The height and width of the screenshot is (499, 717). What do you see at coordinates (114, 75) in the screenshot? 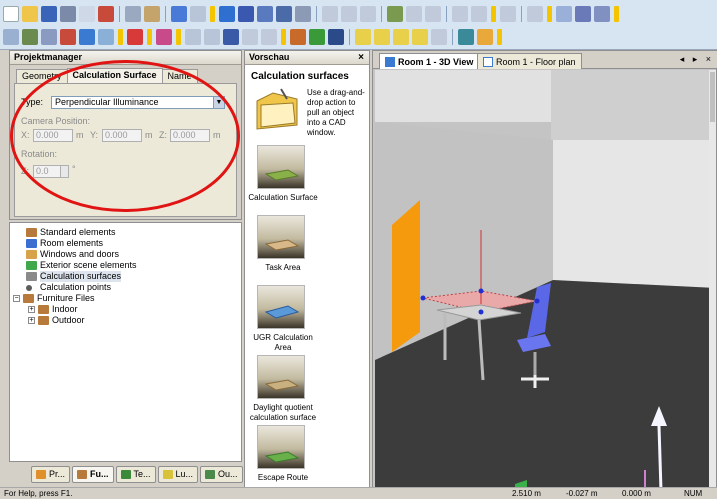
I see `tab-calculation-surface: Calculation Surface` at bounding box center [114, 75].